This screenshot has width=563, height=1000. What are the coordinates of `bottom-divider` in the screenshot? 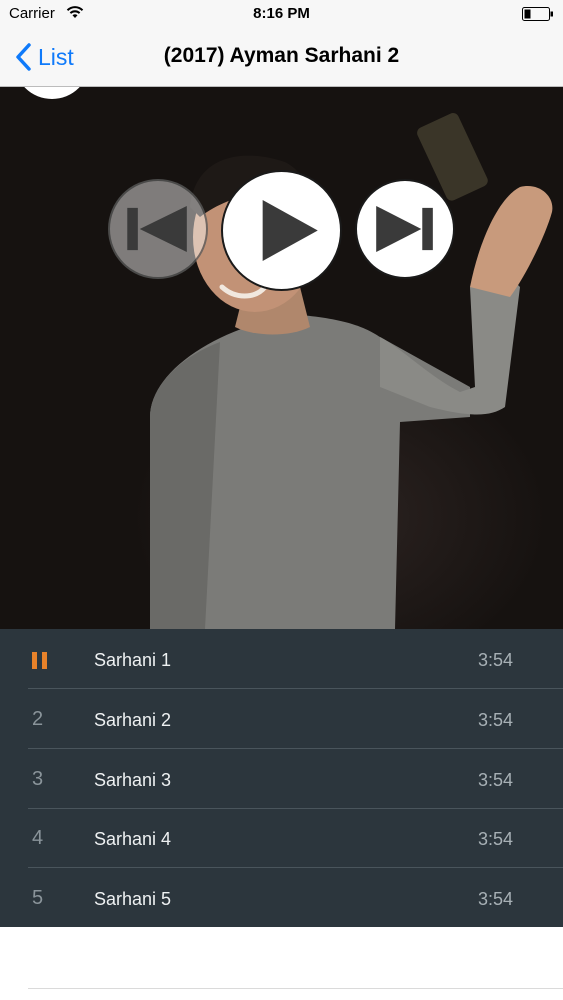 It's located at (295, 988).